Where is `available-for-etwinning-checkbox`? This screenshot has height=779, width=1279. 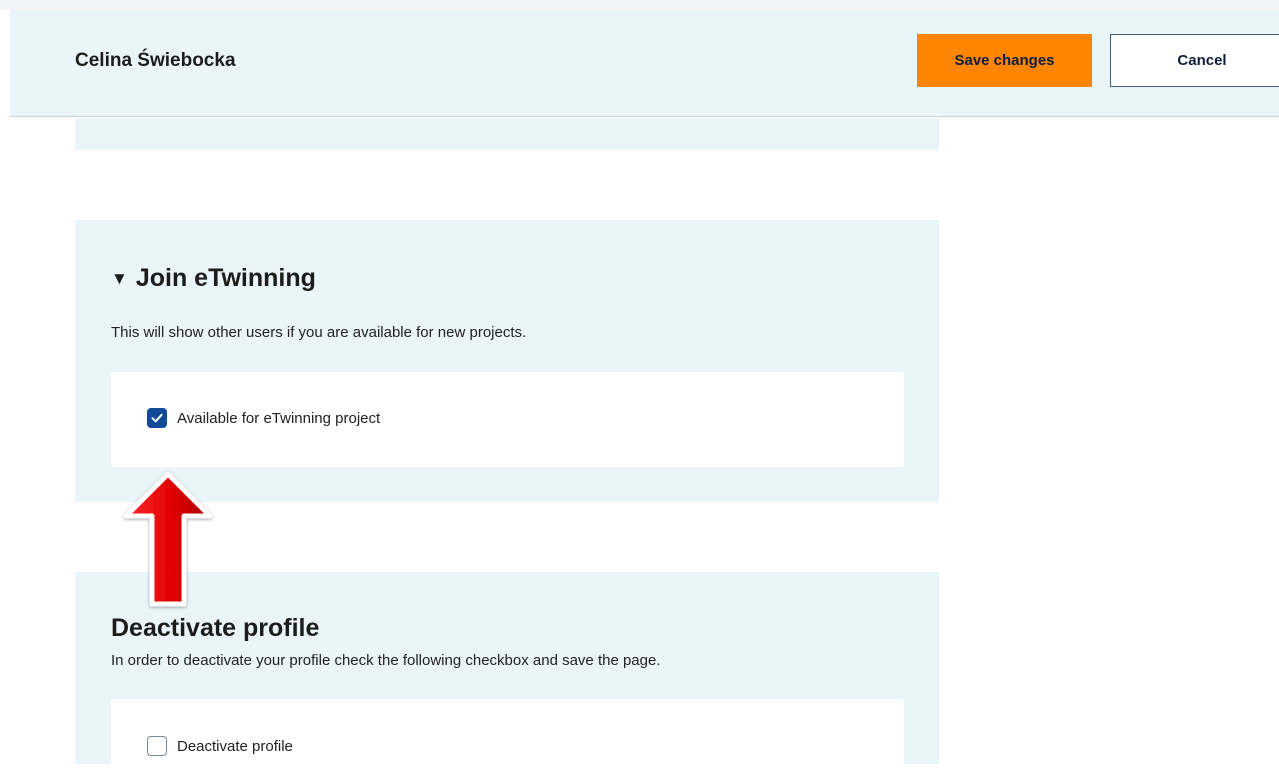 available-for-etwinning-checkbox is located at coordinates (157, 418).